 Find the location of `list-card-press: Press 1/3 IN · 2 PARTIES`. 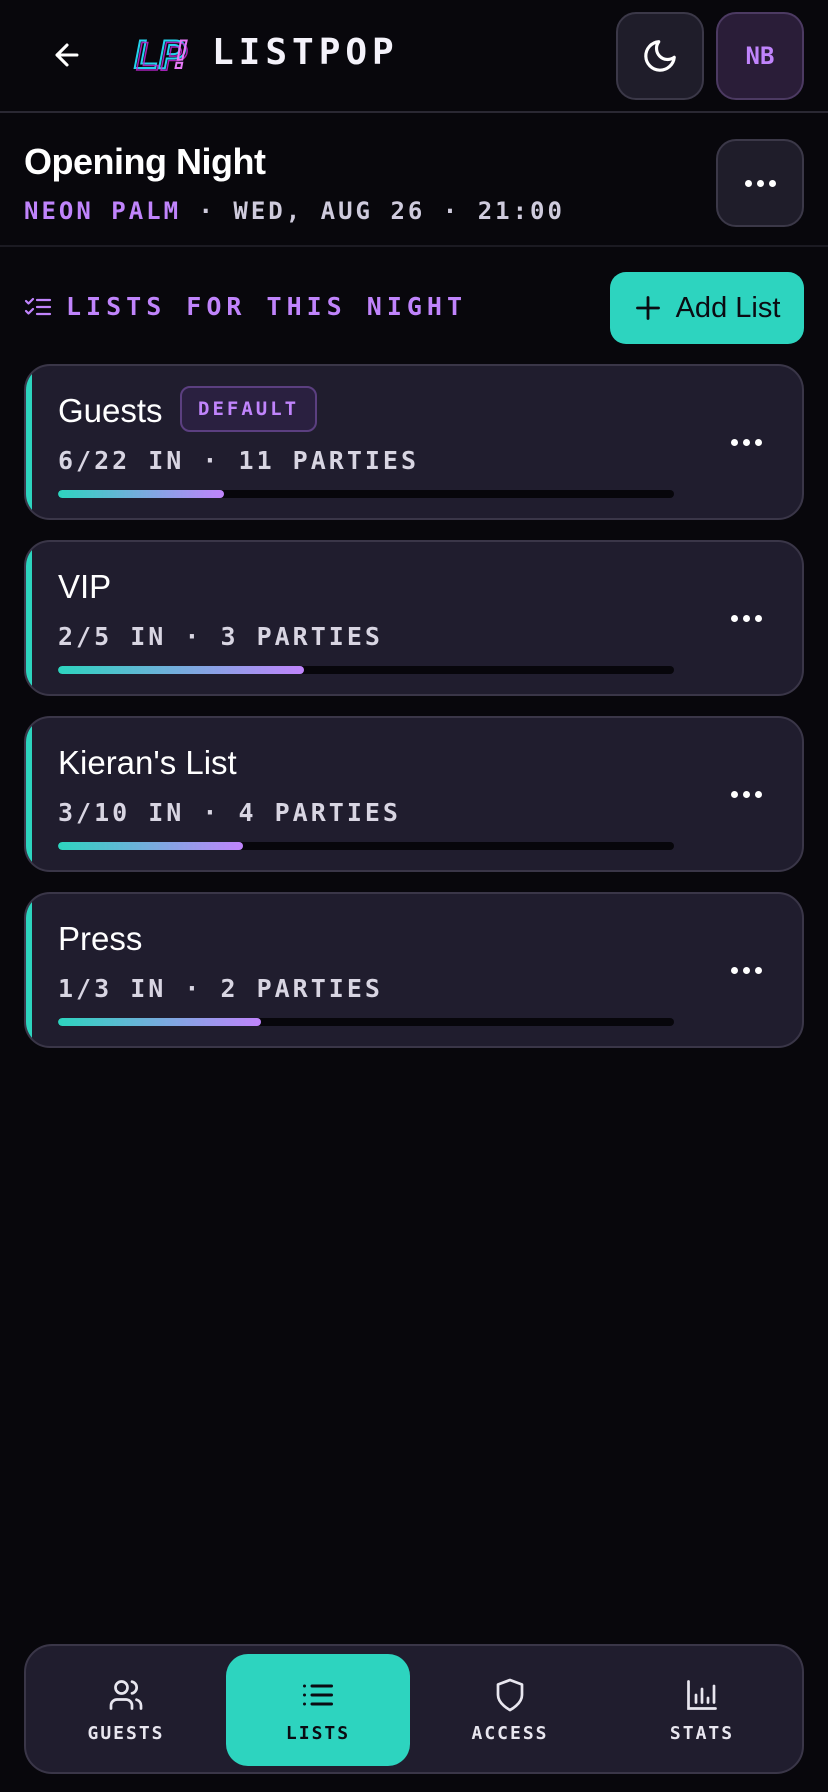

list-card-press: Press 1/3 IN · 2 PARTIES is located at coordinates (414, 970).